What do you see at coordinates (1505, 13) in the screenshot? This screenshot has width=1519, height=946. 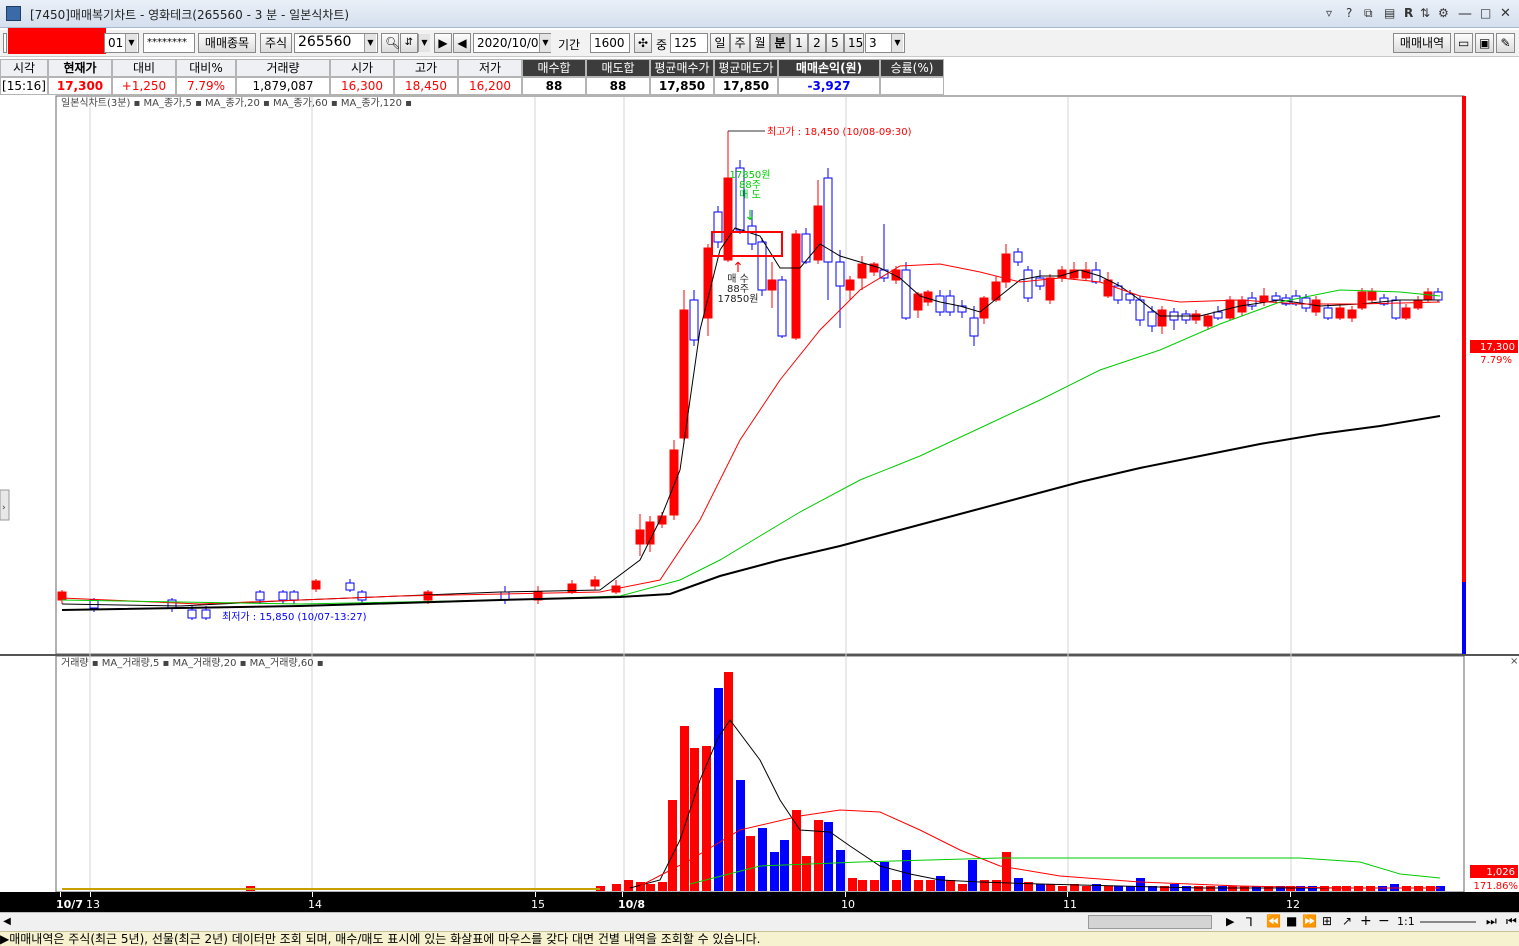 I see `close-icon: ✕` at bounding box center [1505, 13].